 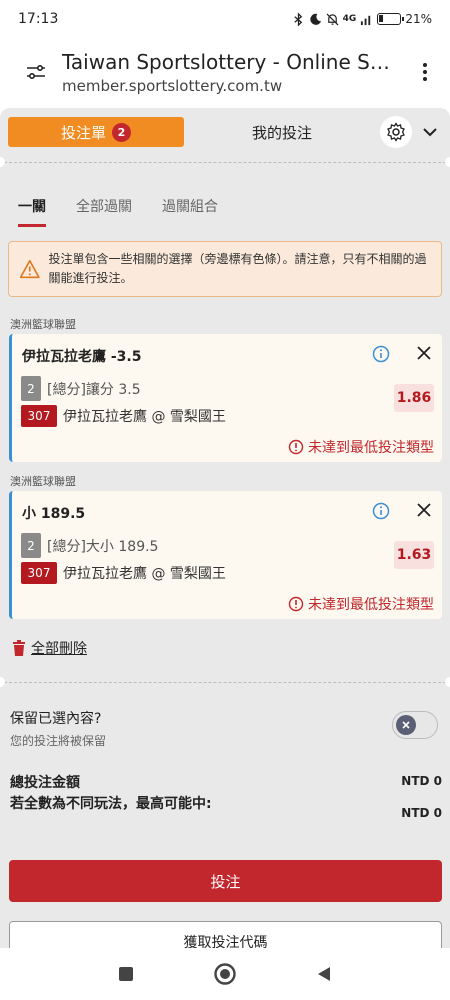 What do you see at coordinates (56, 719) in the screenshot?
I see `keep-title: 保留已選內容?` at bounding box center [56, 719].